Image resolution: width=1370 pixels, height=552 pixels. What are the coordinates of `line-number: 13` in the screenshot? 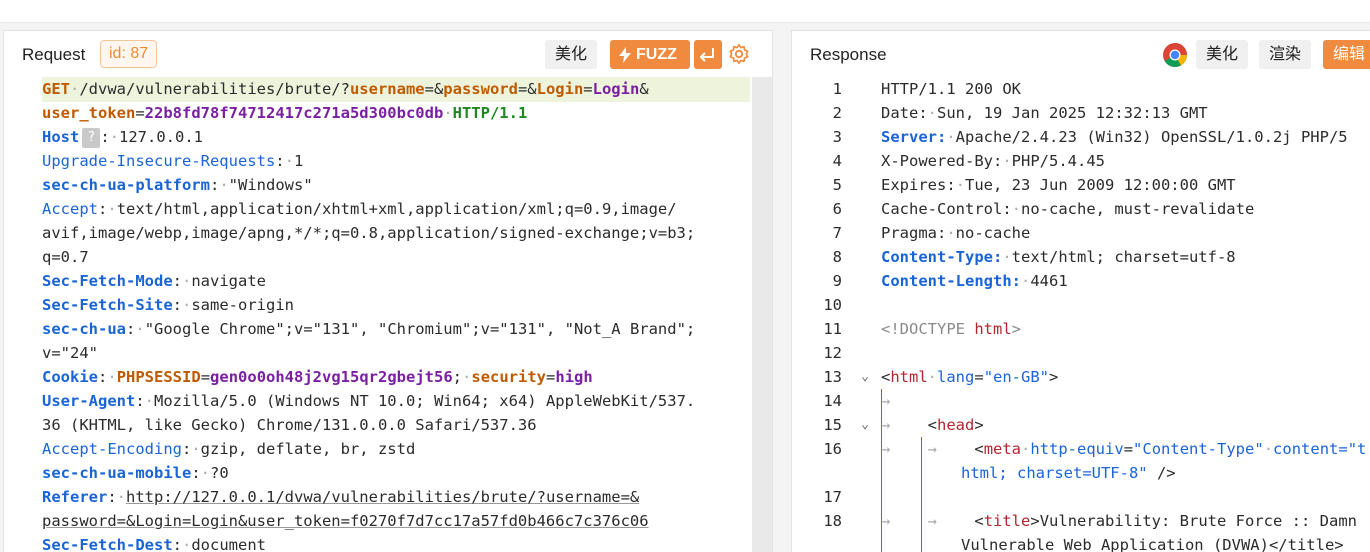 It's located at (832, 377).